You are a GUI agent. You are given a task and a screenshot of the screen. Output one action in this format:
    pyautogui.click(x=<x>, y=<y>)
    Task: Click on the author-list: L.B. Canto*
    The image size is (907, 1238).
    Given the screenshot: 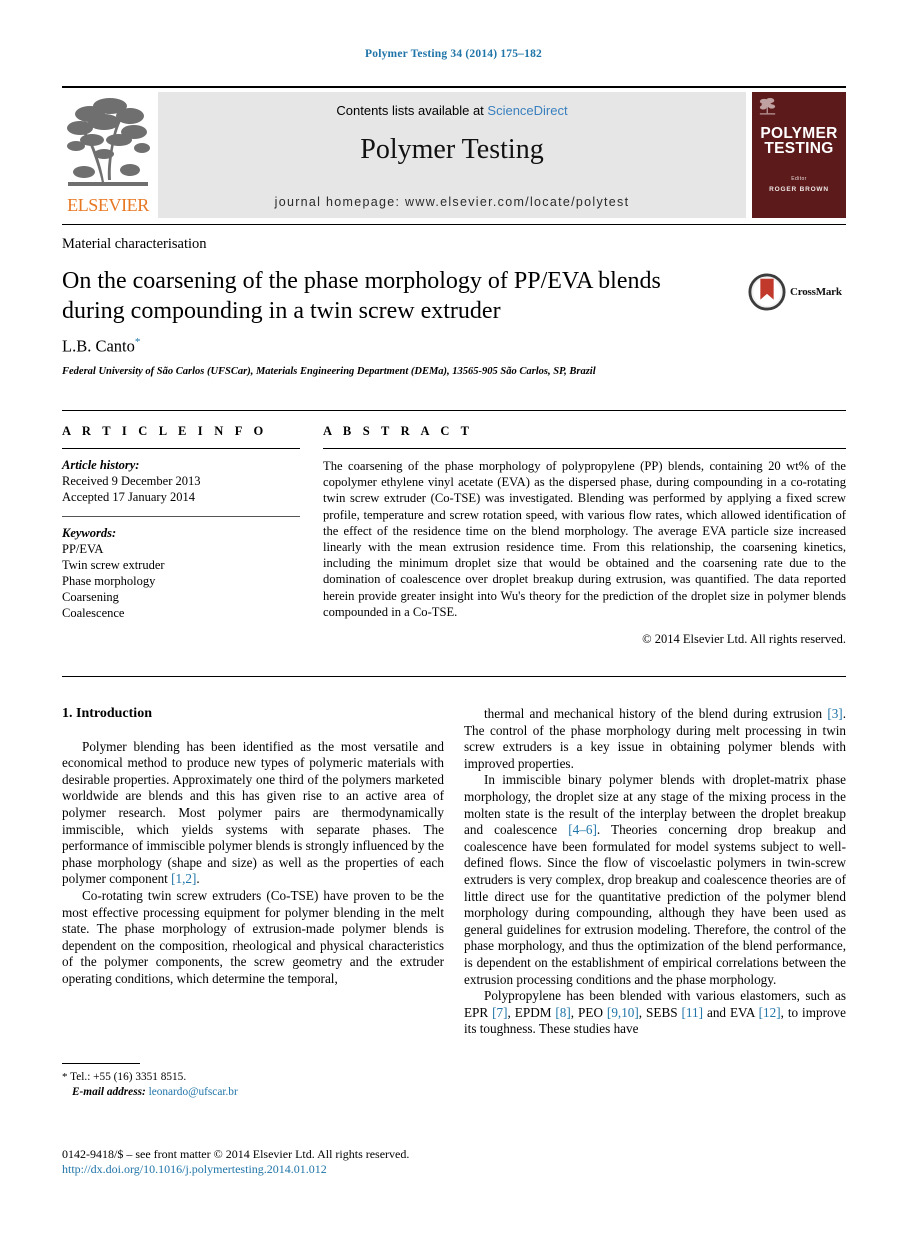 What is the action you would take?
    pyautogui.click(x=101, y=346)
    